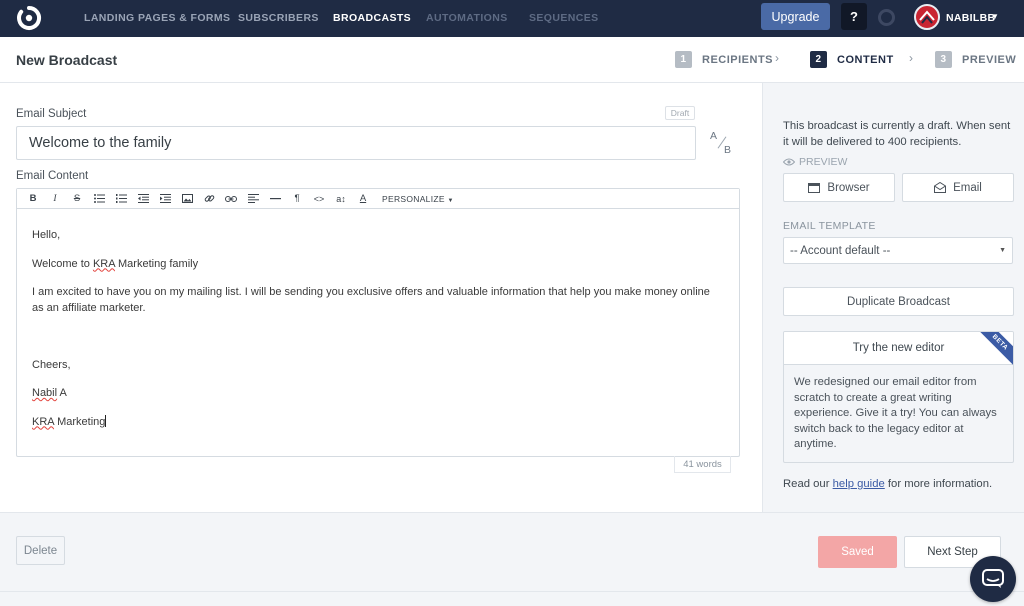 This screenshot has height=606, width=1024. Describe the element at coordinates (45, 393) in the screenshot. I see `spellcheck-word: Nabil` at that location.